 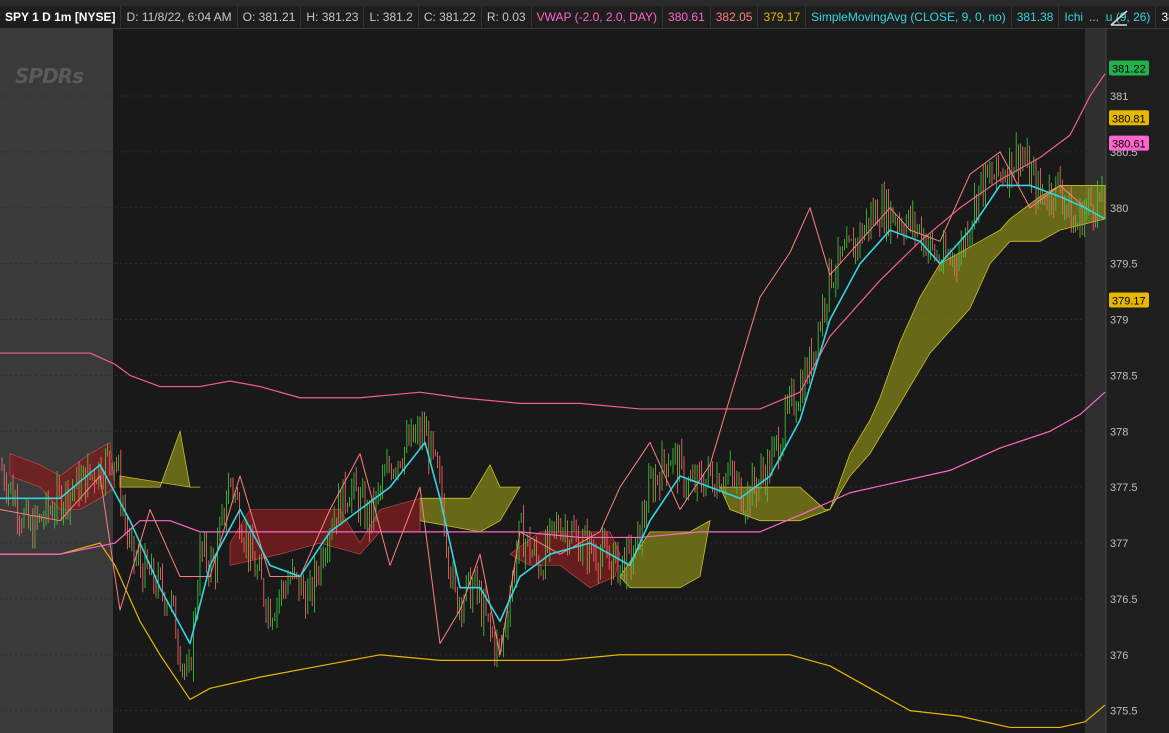 What do you see at coordinates (782, 17) in the screenshot?
I see `vwap-lower-value: 379.17` at bounding box center [782, 17].